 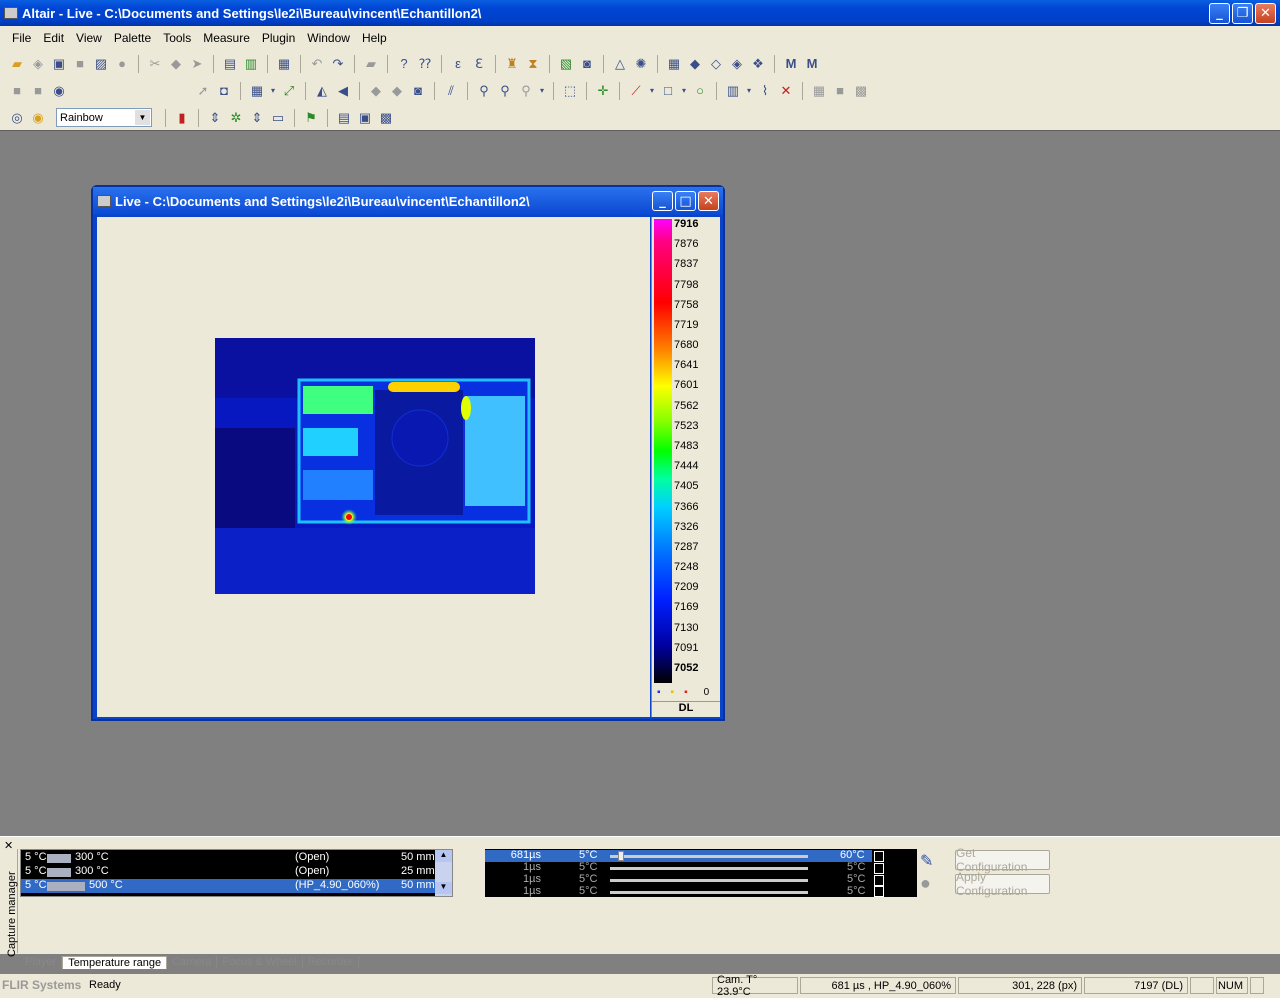 I want to click on profile-icon: △, so click(x=620, y=64).